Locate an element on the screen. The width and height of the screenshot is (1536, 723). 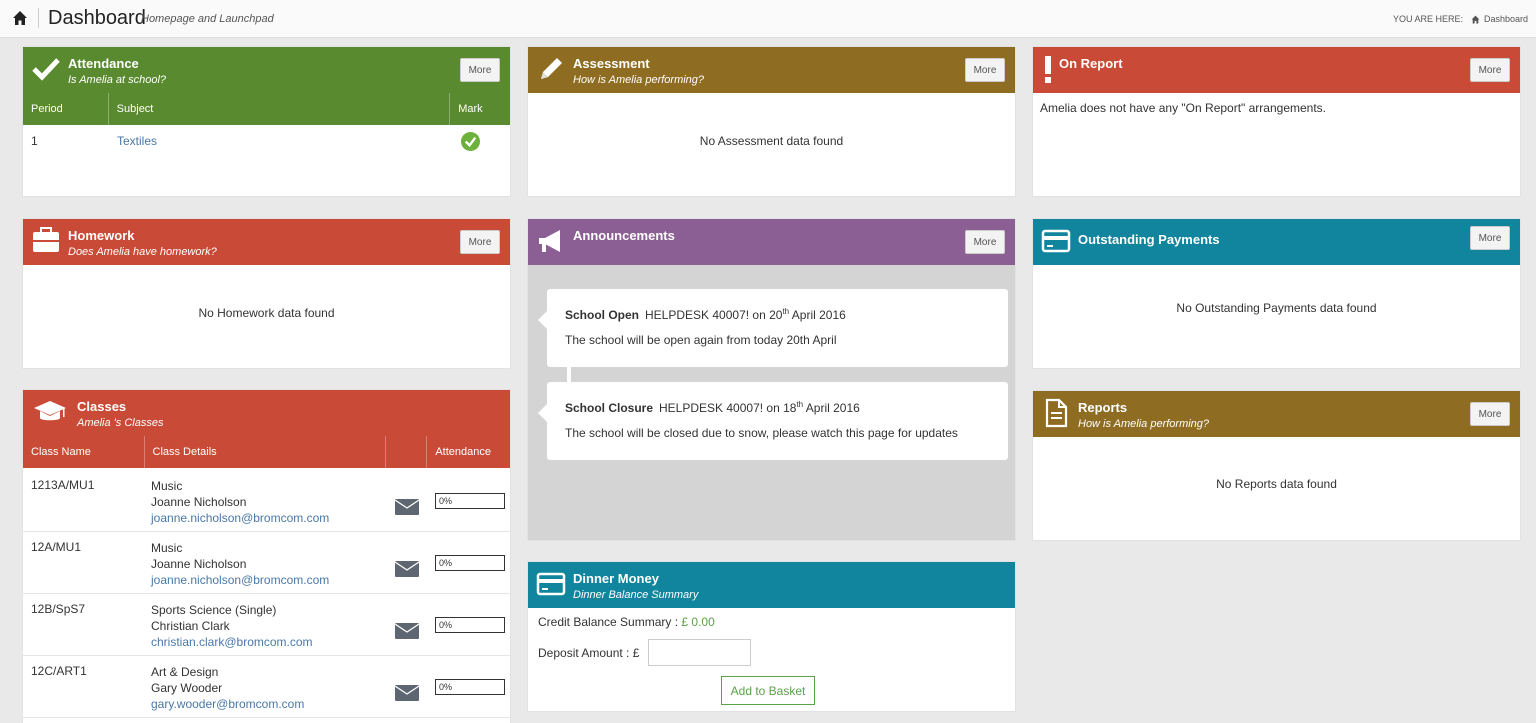
teacher-email-link: gary.wooder@bromcom.com is located at coordinates (227, 704).